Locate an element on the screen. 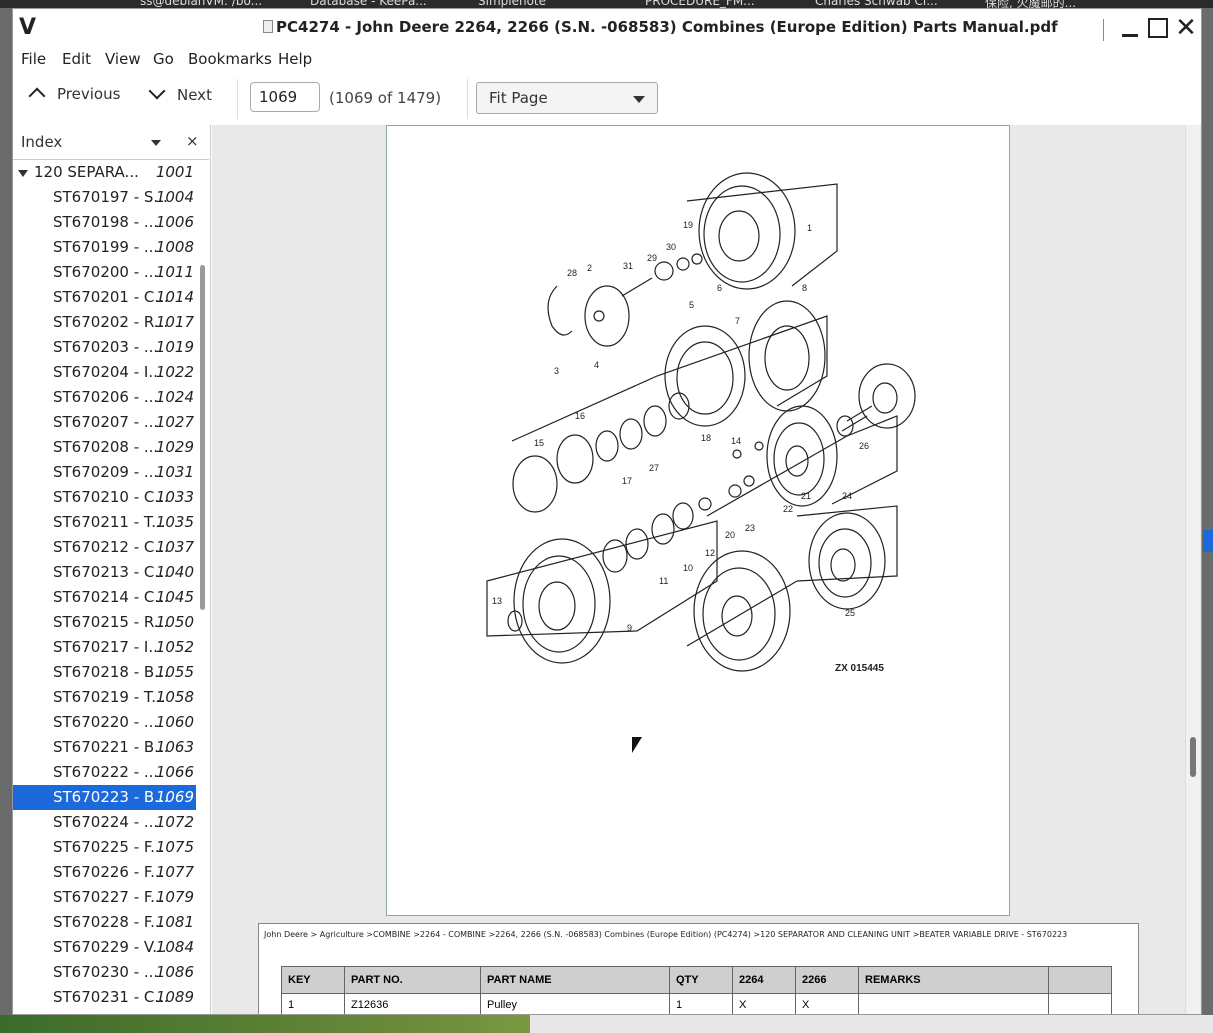 This screenshot has width=1213, height=1033. sidebar-item: ST670208 - ... 1029 is located at coordinates (104, 447).